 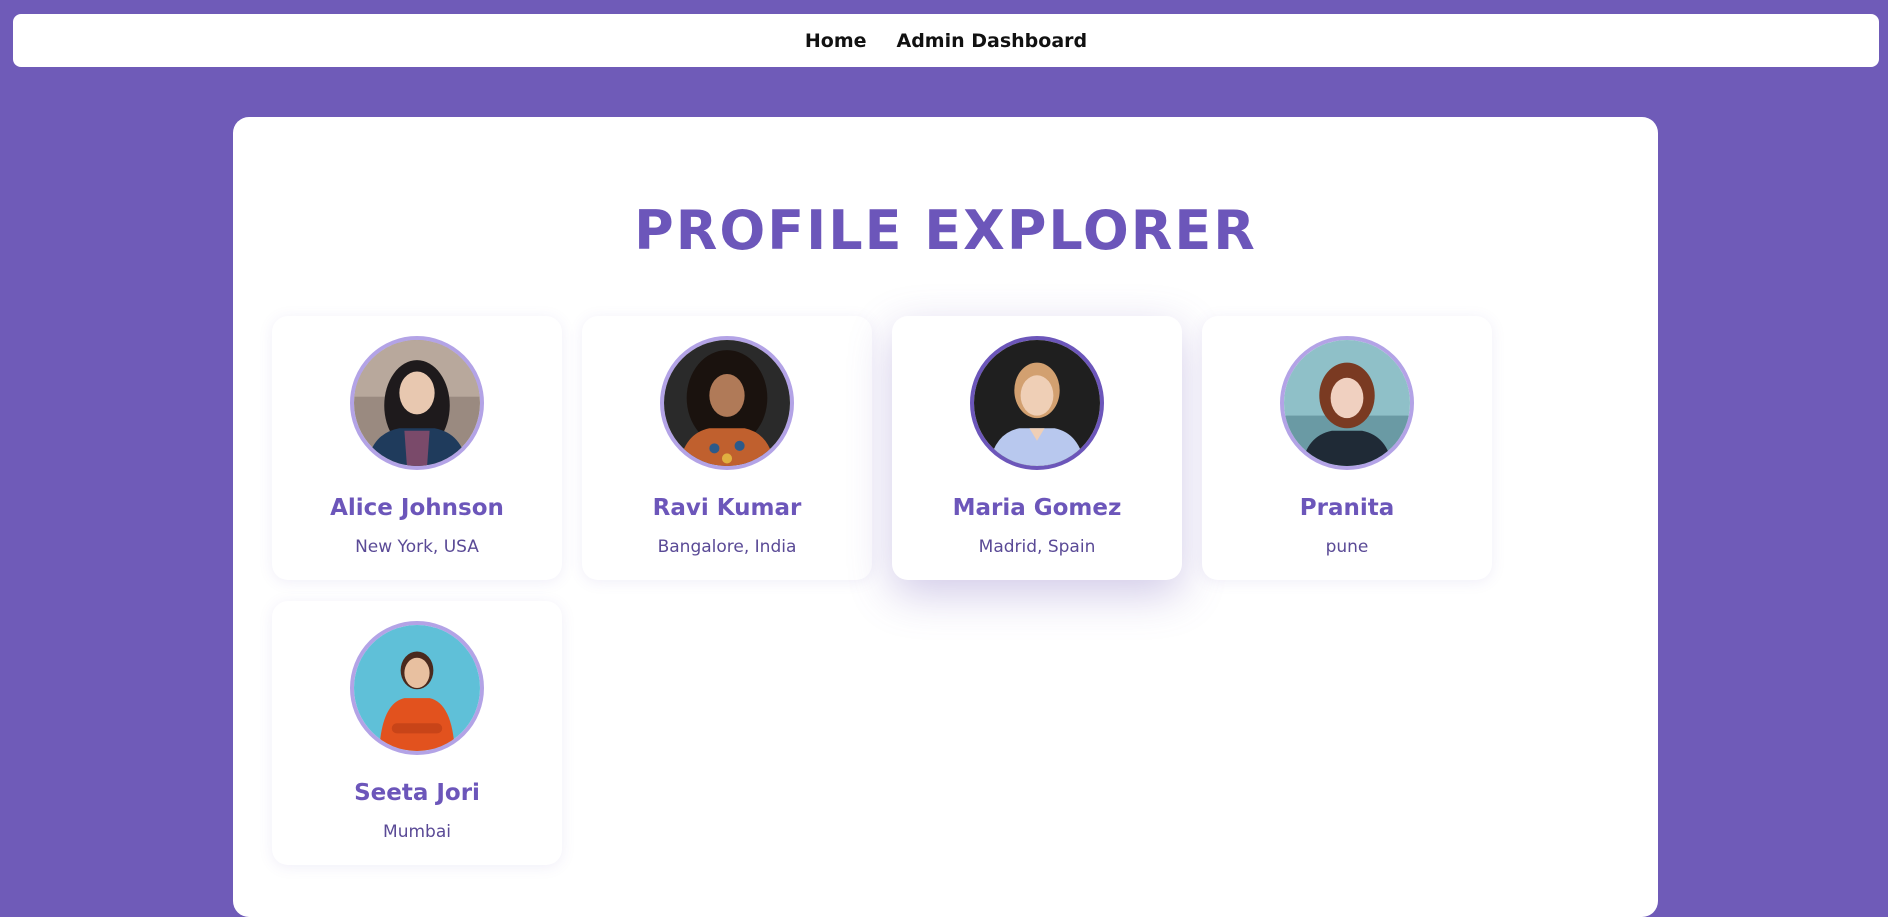 I want to click on top-navbar: Home Admin Dashboard, so click(x=946, y=40).